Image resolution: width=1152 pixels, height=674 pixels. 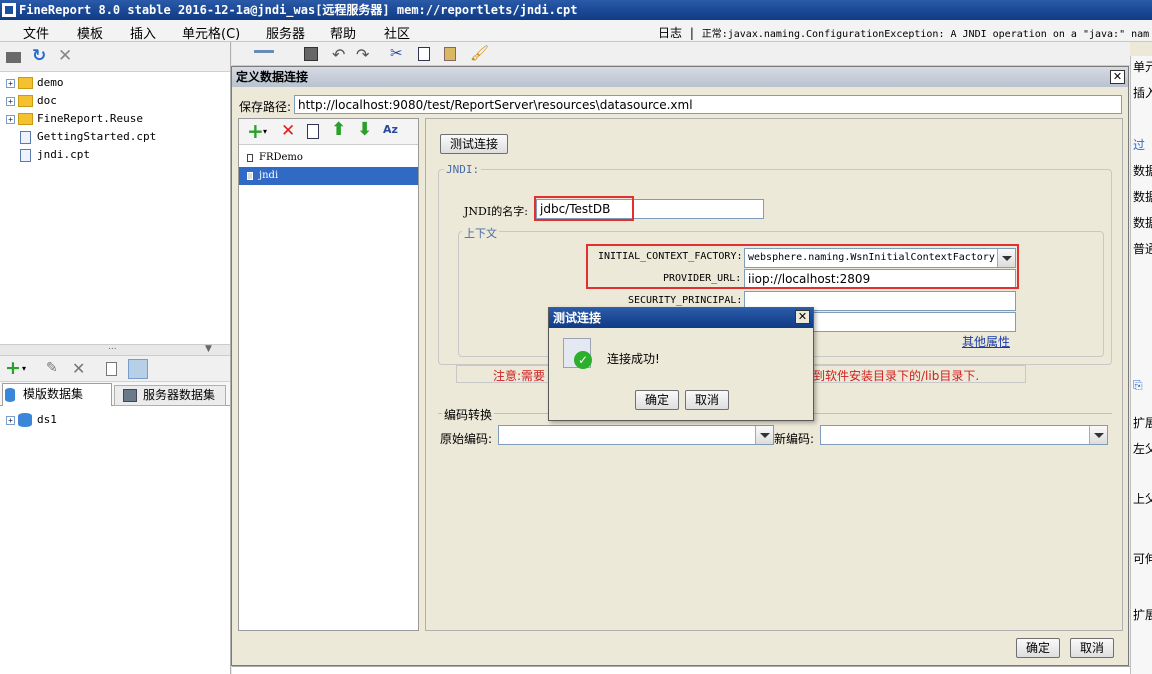 I want to click on connection-item-jndi: jndi, so click(x=328, y=176).